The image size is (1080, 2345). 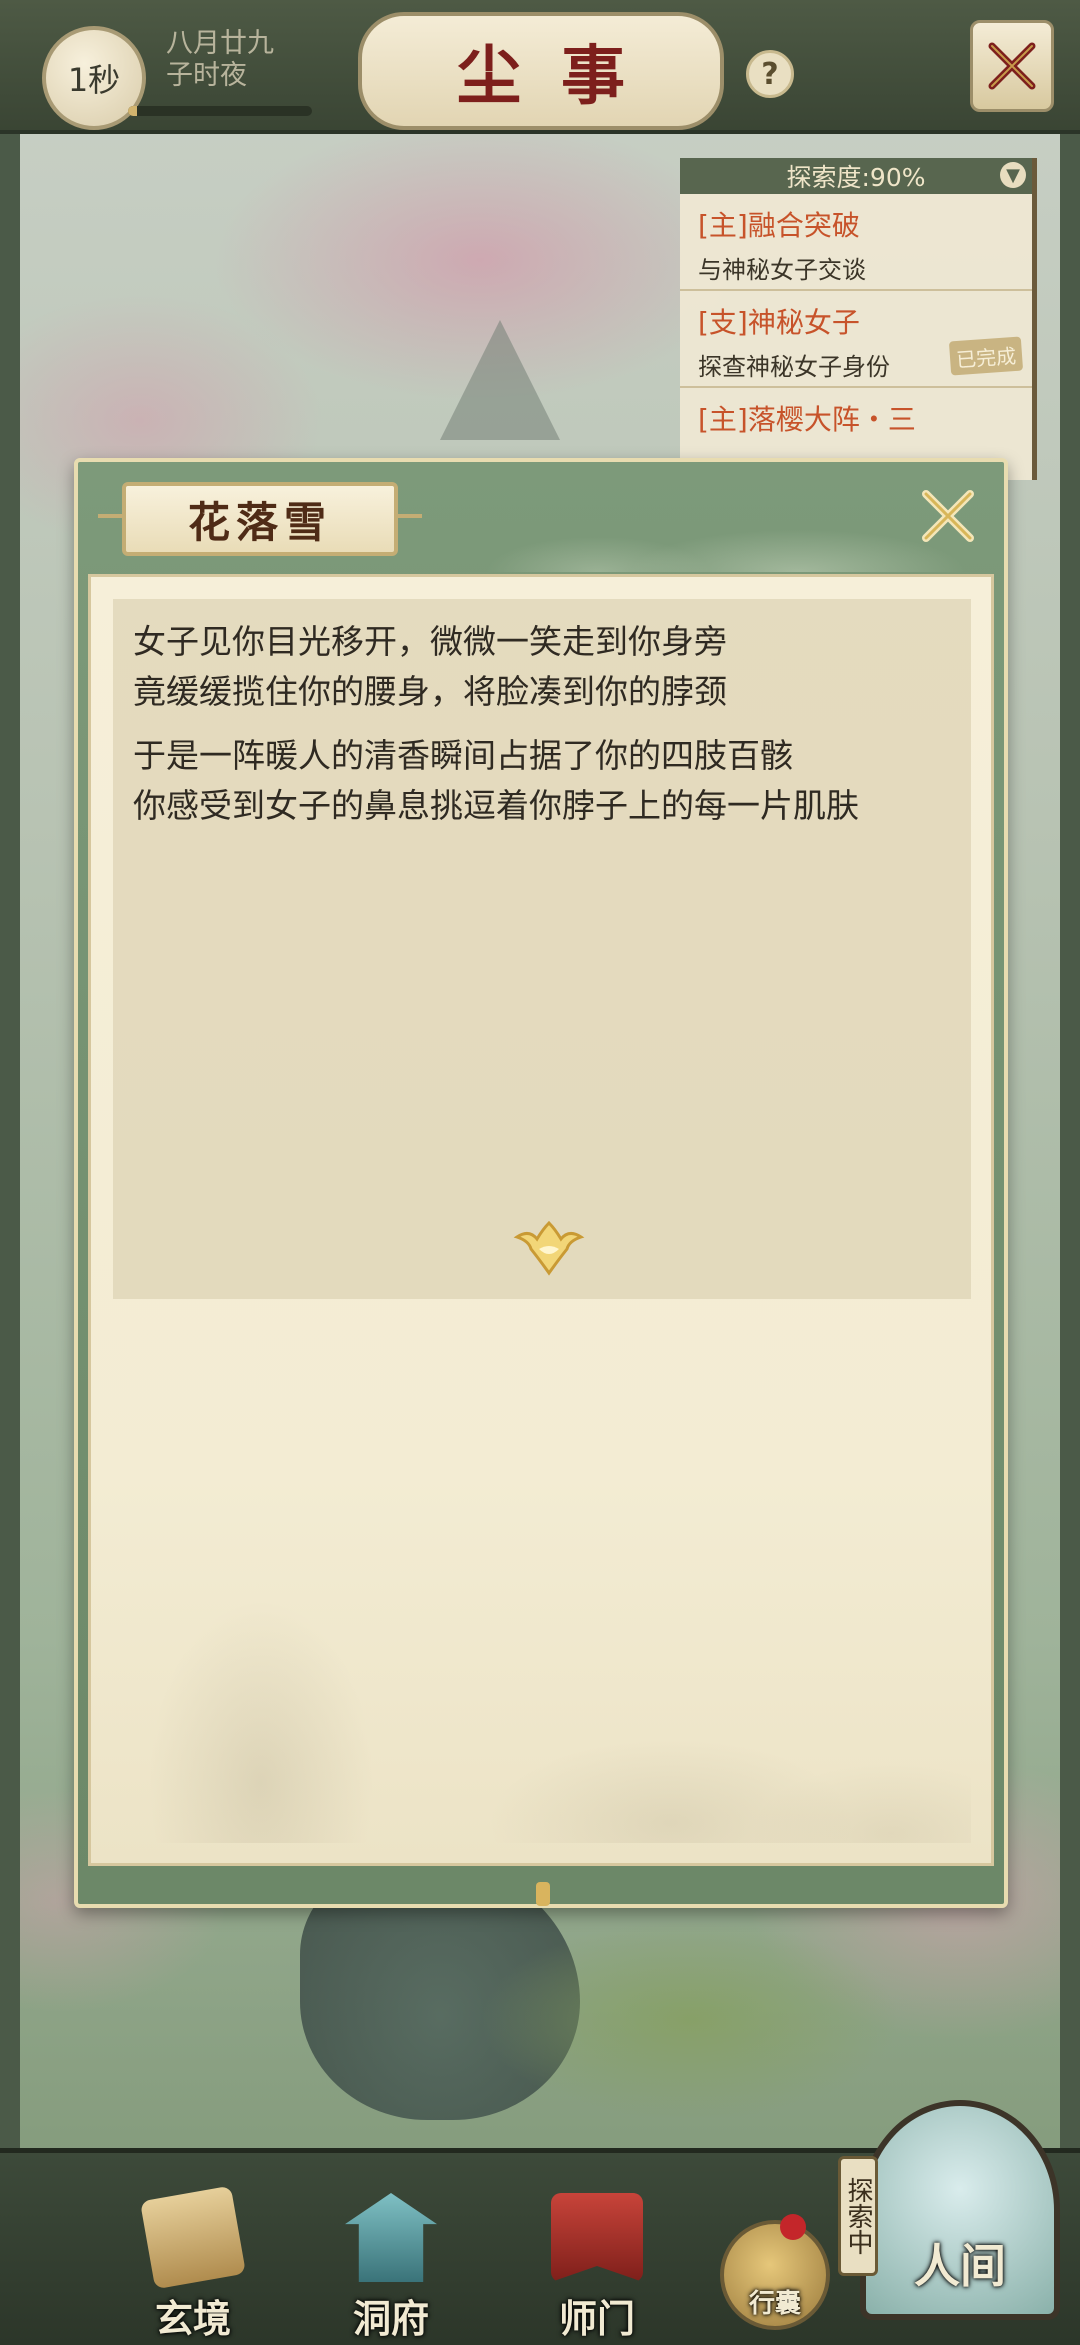 I want to click on bag-label: 行囊, so click(x=774, y=2304).